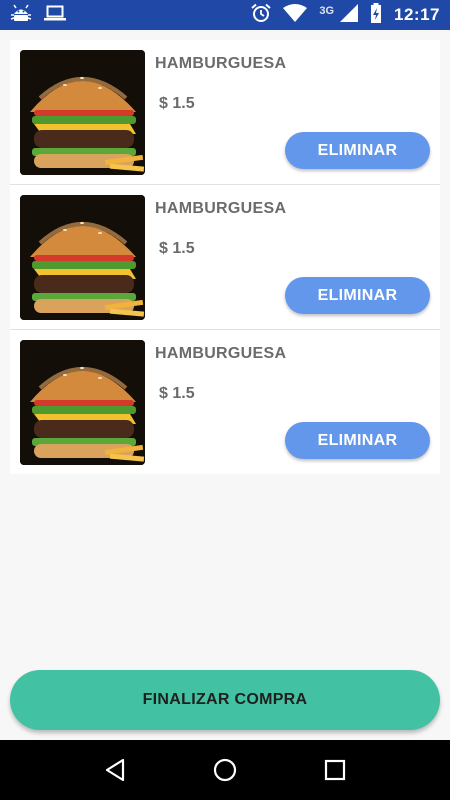  Describe the element at coordinates (295, 15) in the screenshot. I see `wifi-icon` at that location.